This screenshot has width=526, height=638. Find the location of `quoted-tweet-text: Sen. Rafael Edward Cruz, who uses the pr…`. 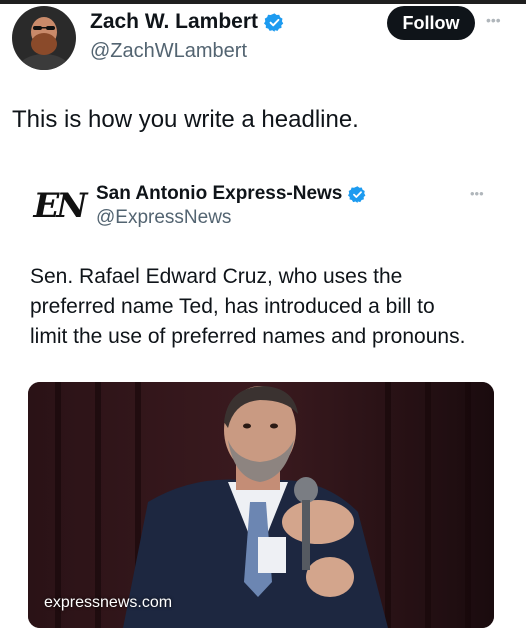

quoted-tweet-text: Sen. Rafael Edward Cruz, who uses the pr… is located at coordinates (270, 307).